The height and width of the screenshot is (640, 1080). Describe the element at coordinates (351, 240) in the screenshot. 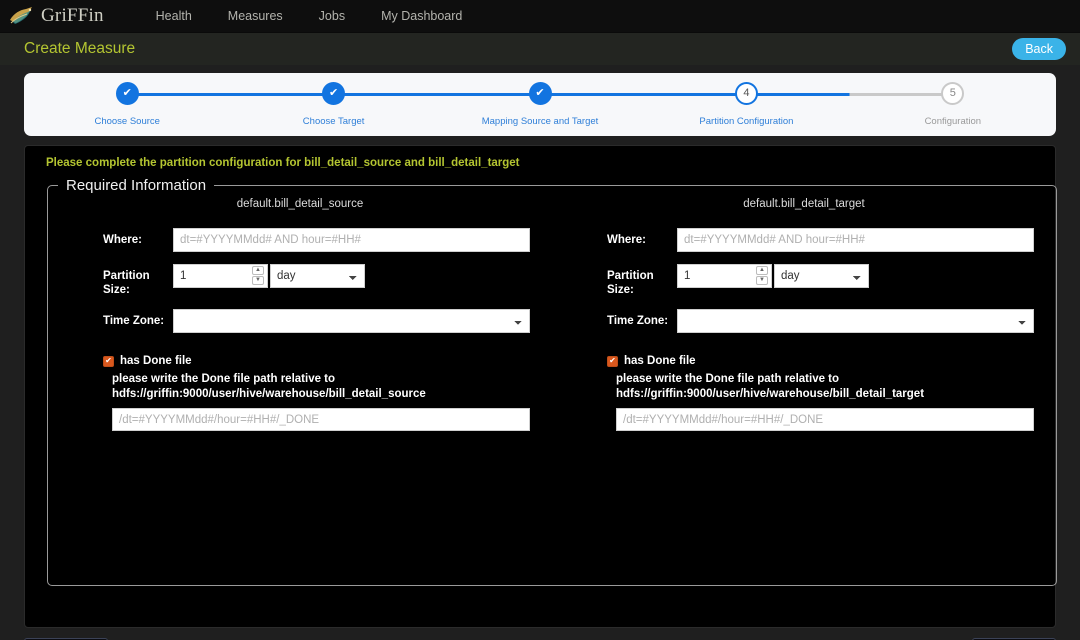

I see `source-where-input` at that location.